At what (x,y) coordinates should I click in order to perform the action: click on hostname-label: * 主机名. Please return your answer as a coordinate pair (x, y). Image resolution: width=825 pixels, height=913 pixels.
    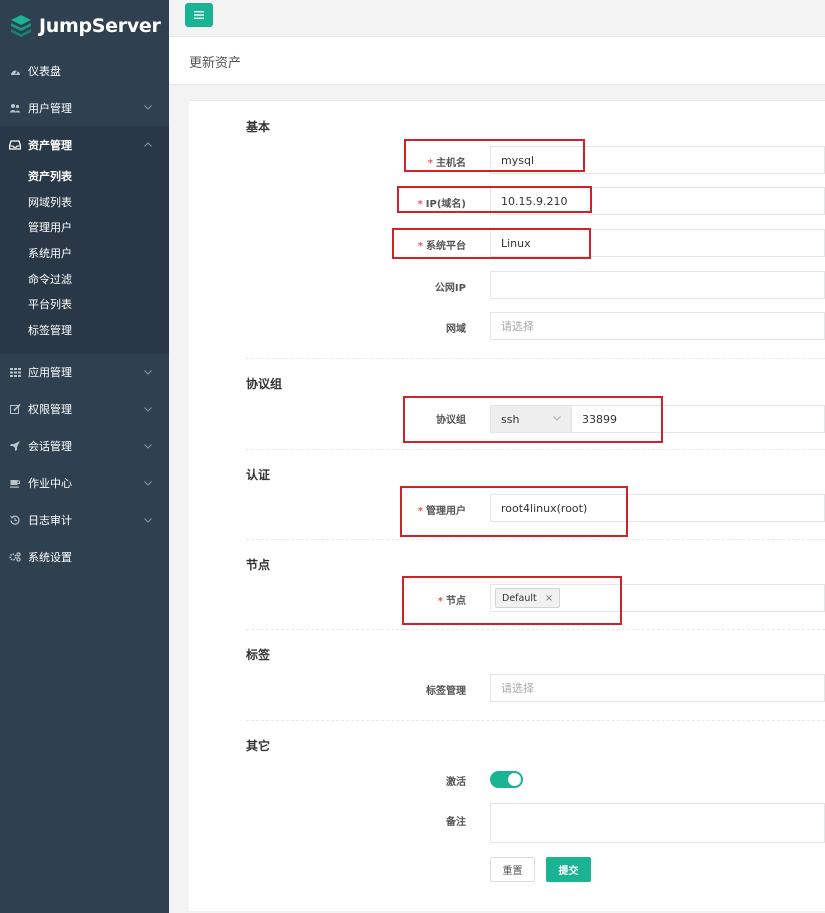
    Looking at the image, I should click on (446, 163).